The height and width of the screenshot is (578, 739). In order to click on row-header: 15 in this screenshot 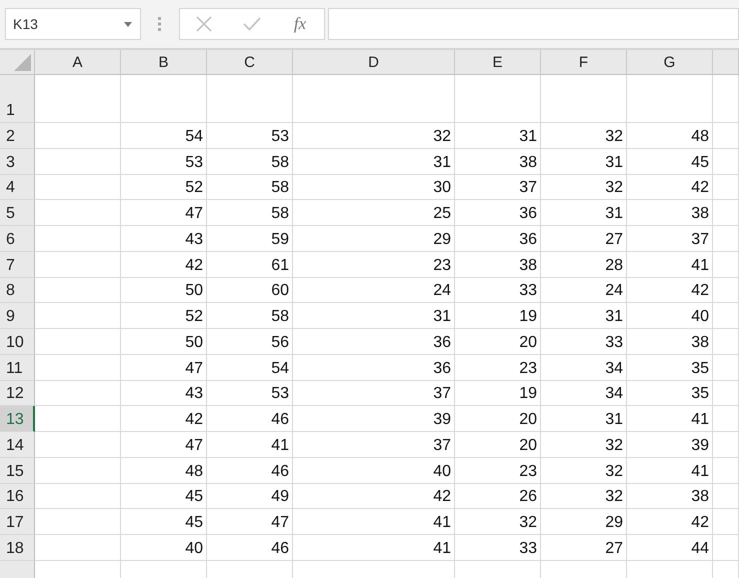, I will do `click(17, 471)`.